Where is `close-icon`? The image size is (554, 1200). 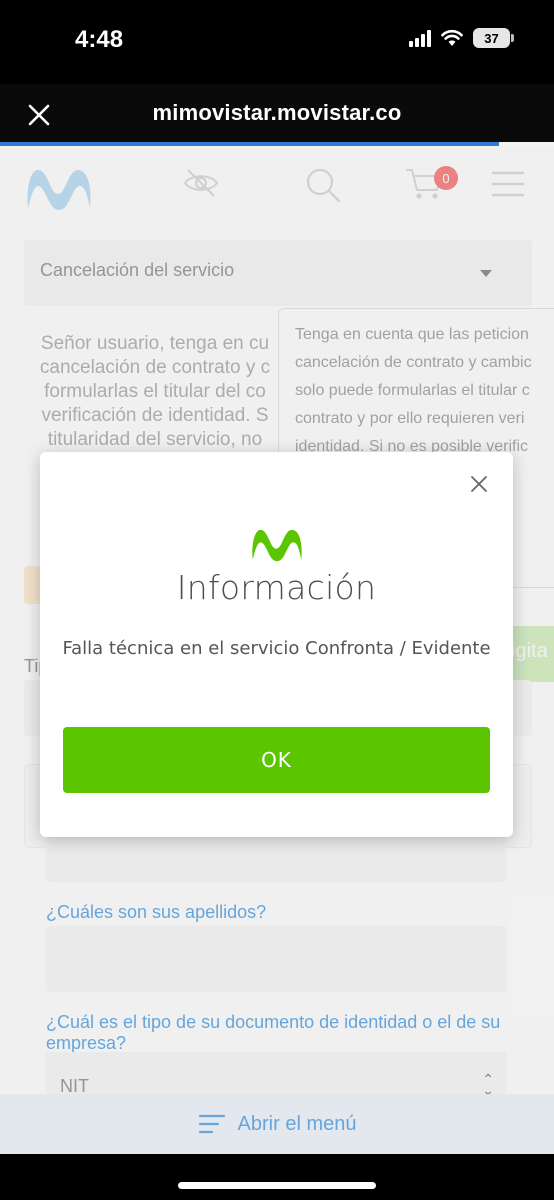
close-icon is located at coordinates (479, 484).